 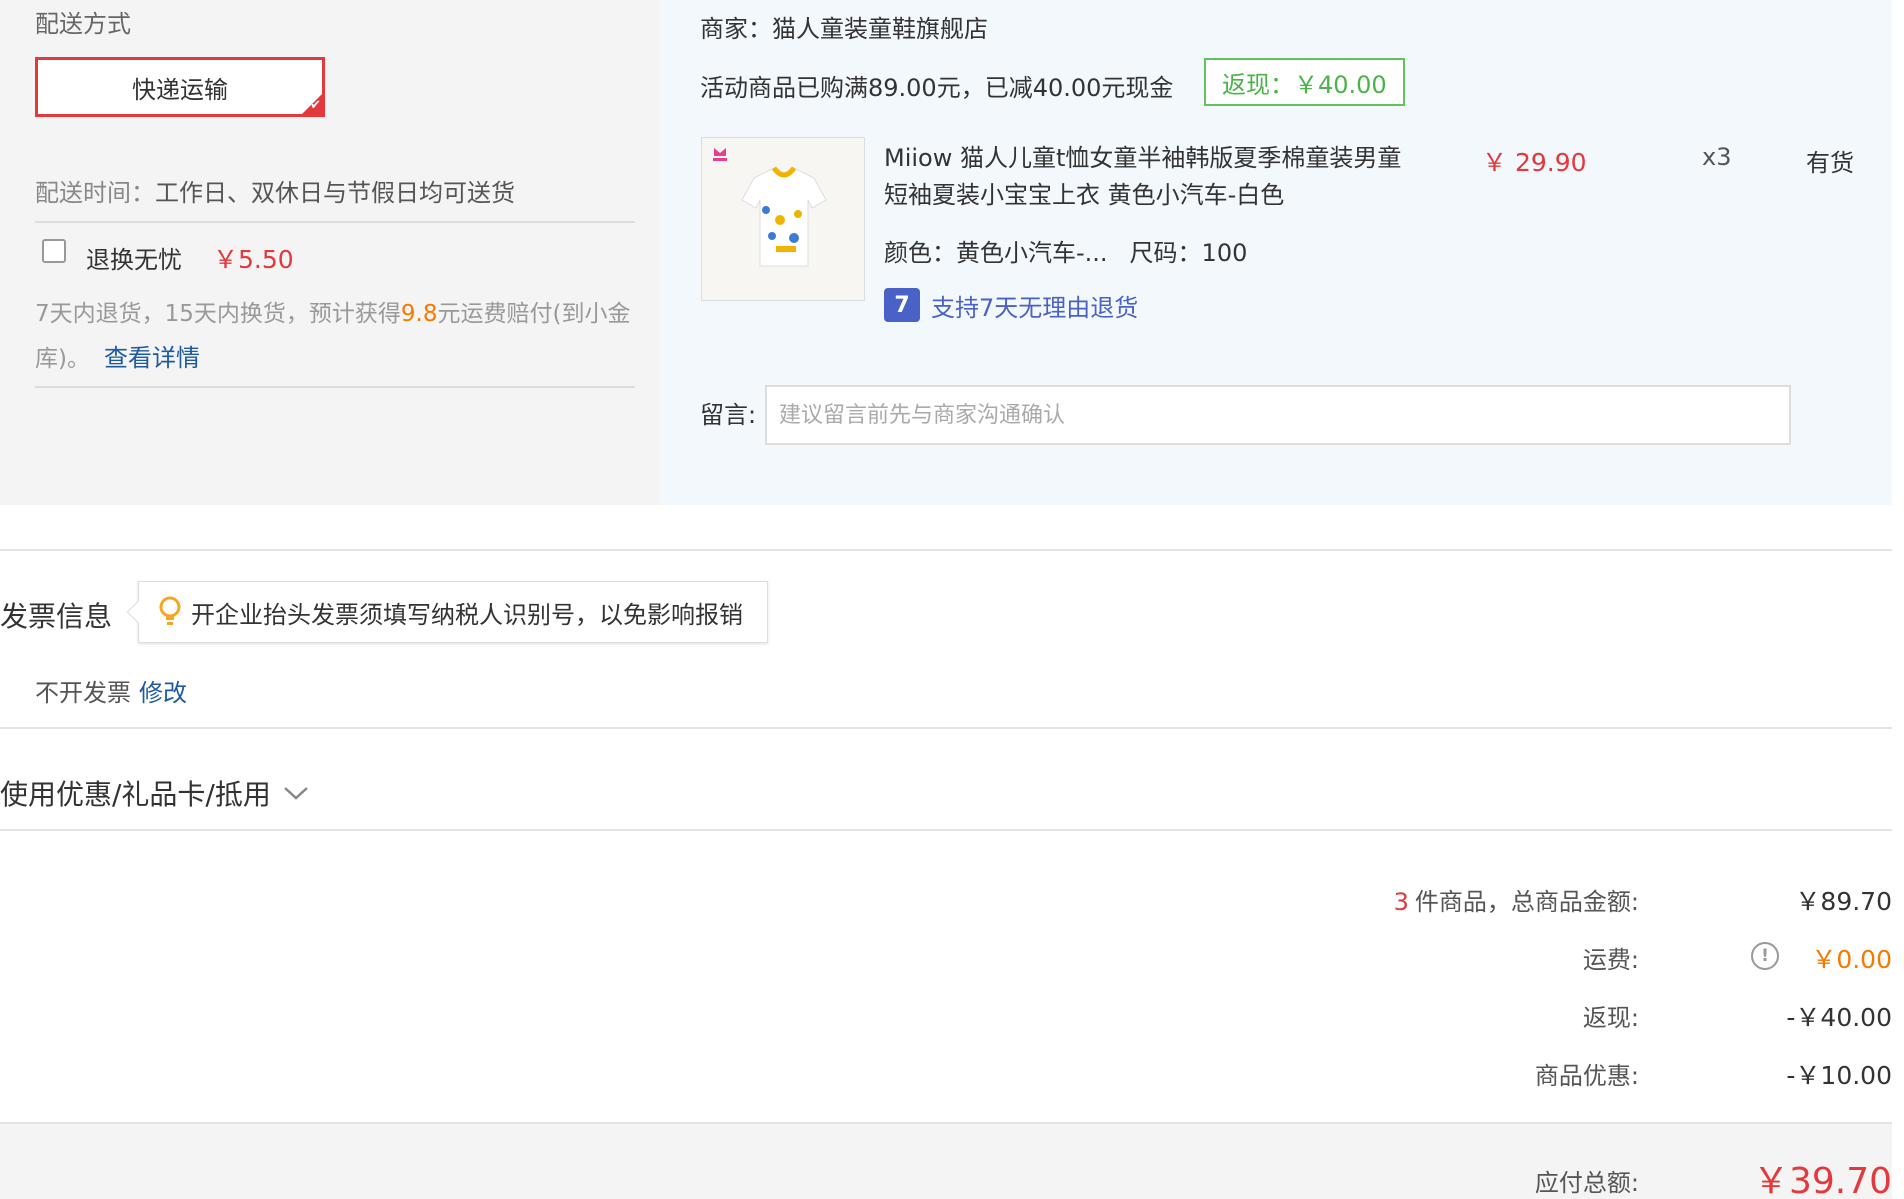 What do you see at coordinates (1401, 902) in the screenshot?
I see `item-count: 3` at bounding box center [1401, 902].